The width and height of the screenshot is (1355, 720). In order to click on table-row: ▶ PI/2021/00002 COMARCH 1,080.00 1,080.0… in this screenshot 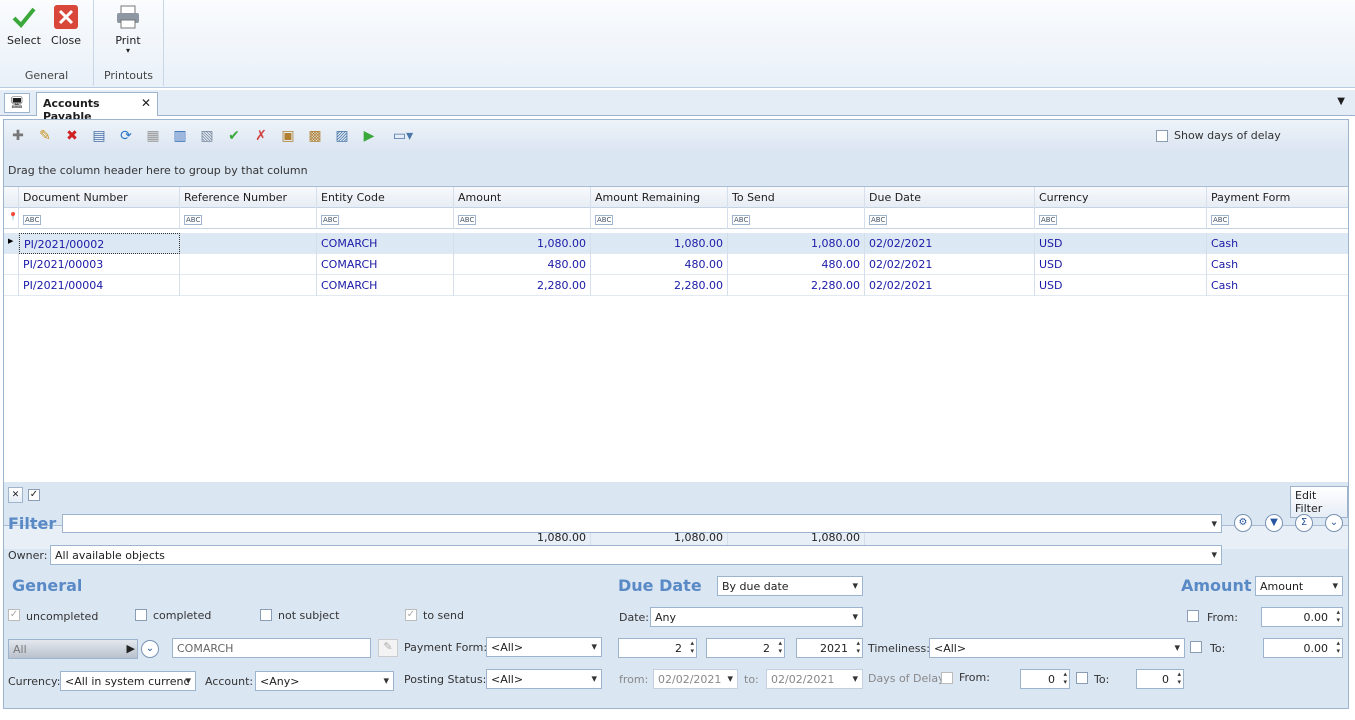, I will do `click(676, 243)`.